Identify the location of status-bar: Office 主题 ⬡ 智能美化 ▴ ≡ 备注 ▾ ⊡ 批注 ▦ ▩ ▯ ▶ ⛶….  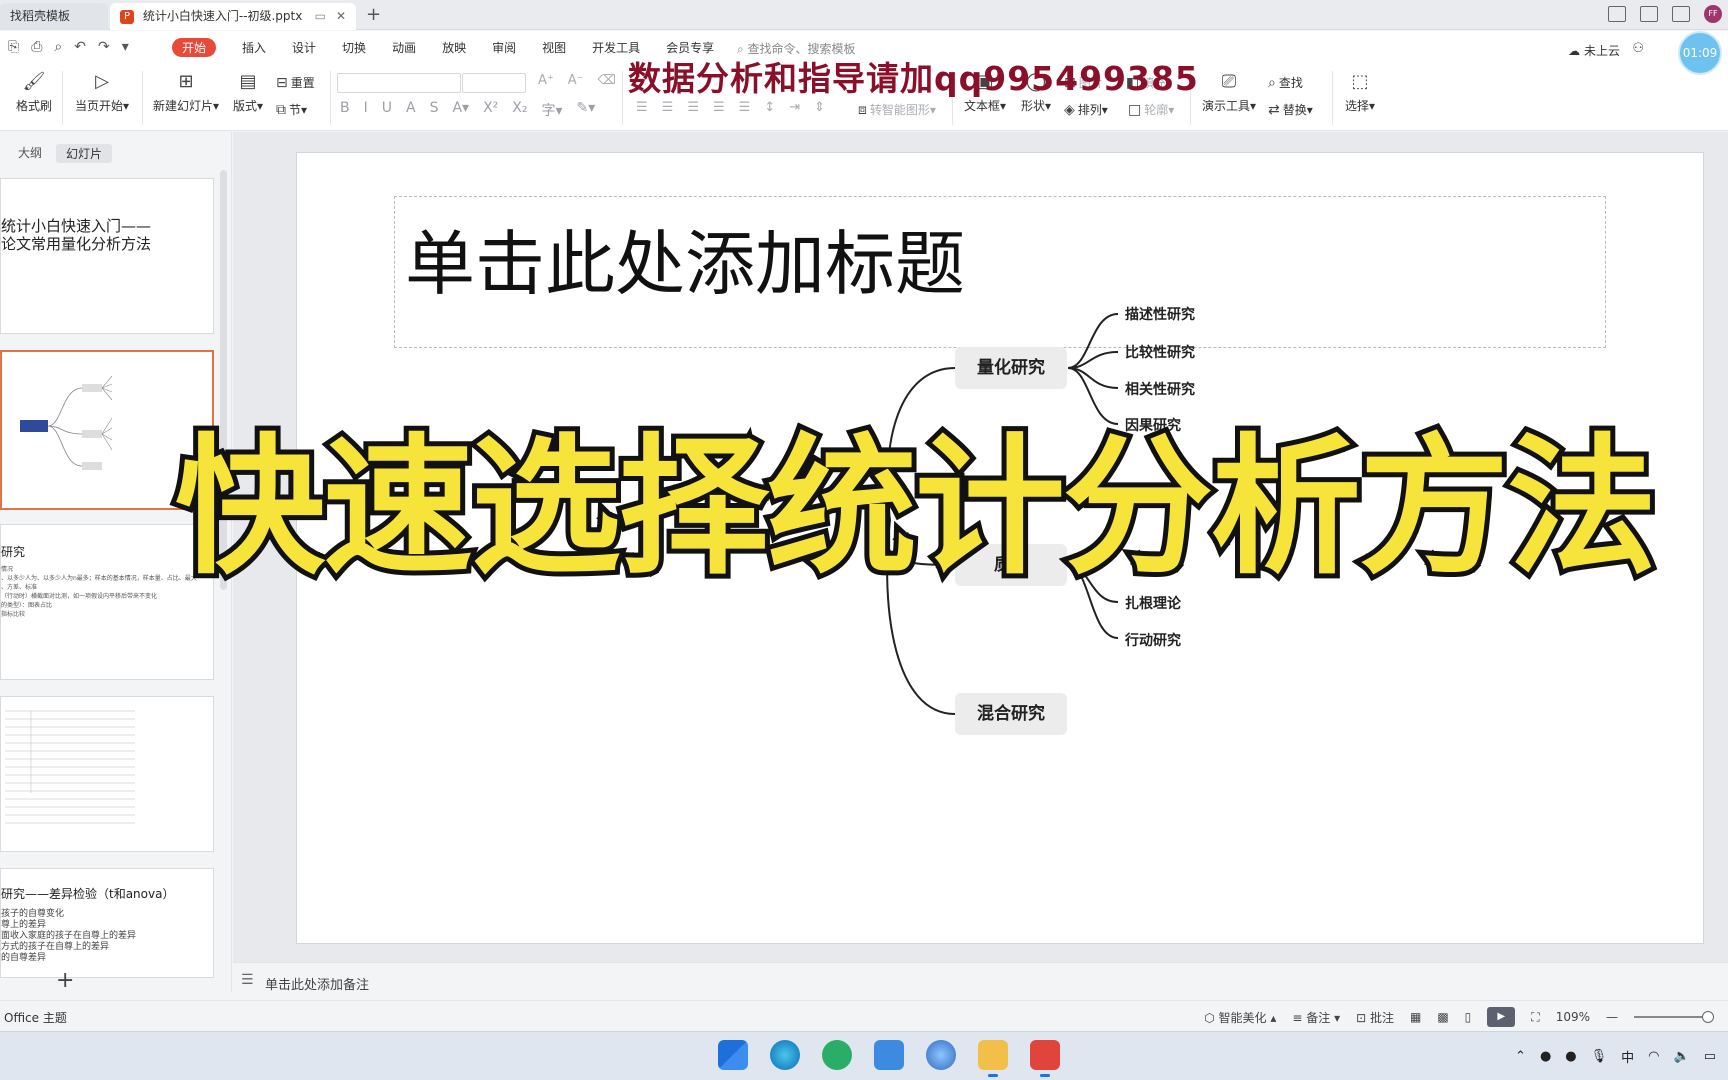
(864, 1015).